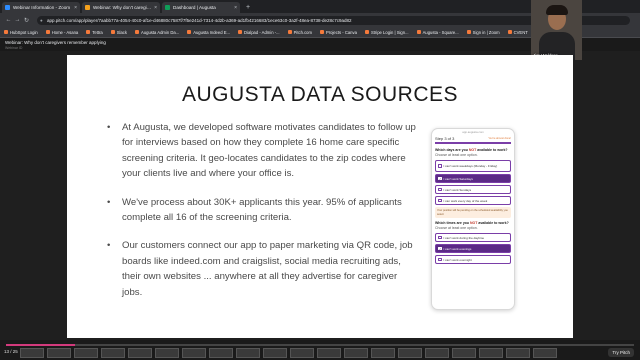 The height and width of the screenshot is (360, 640). Describe the element at coordinates (167, 7) in the screenshot. I see `augusta-icon` at that location.